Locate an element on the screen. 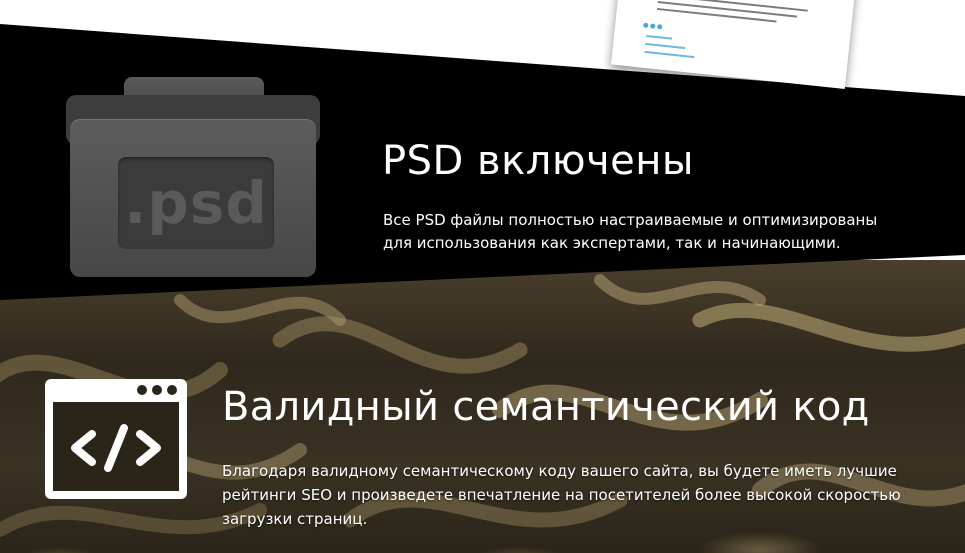  feature-title-code: Валидный семантический код is located at coordinates (546, 407).